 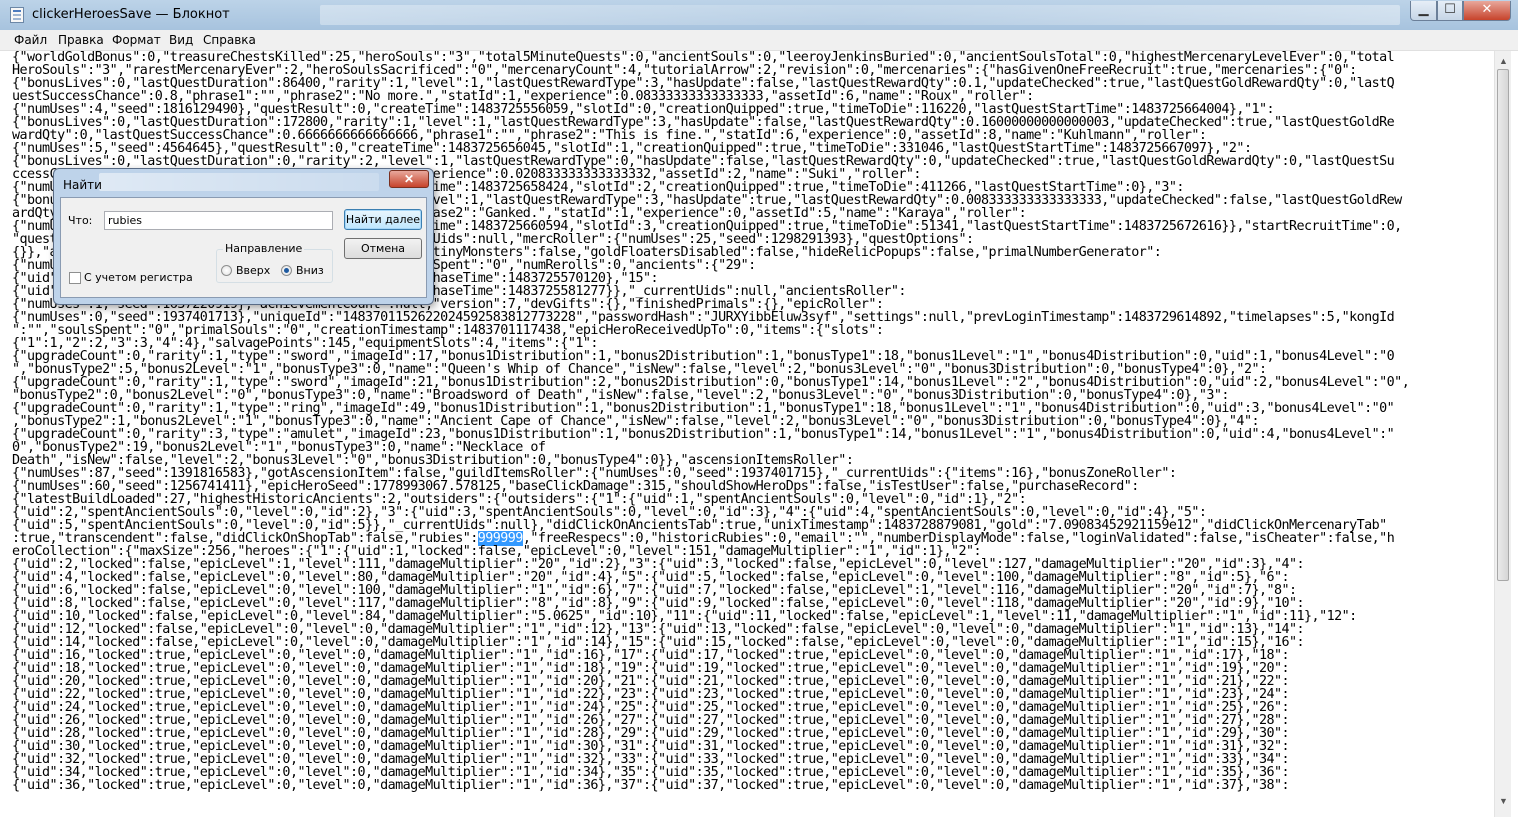 I want to click on direction-up-label: Вверх, so click(x=253, y=270).